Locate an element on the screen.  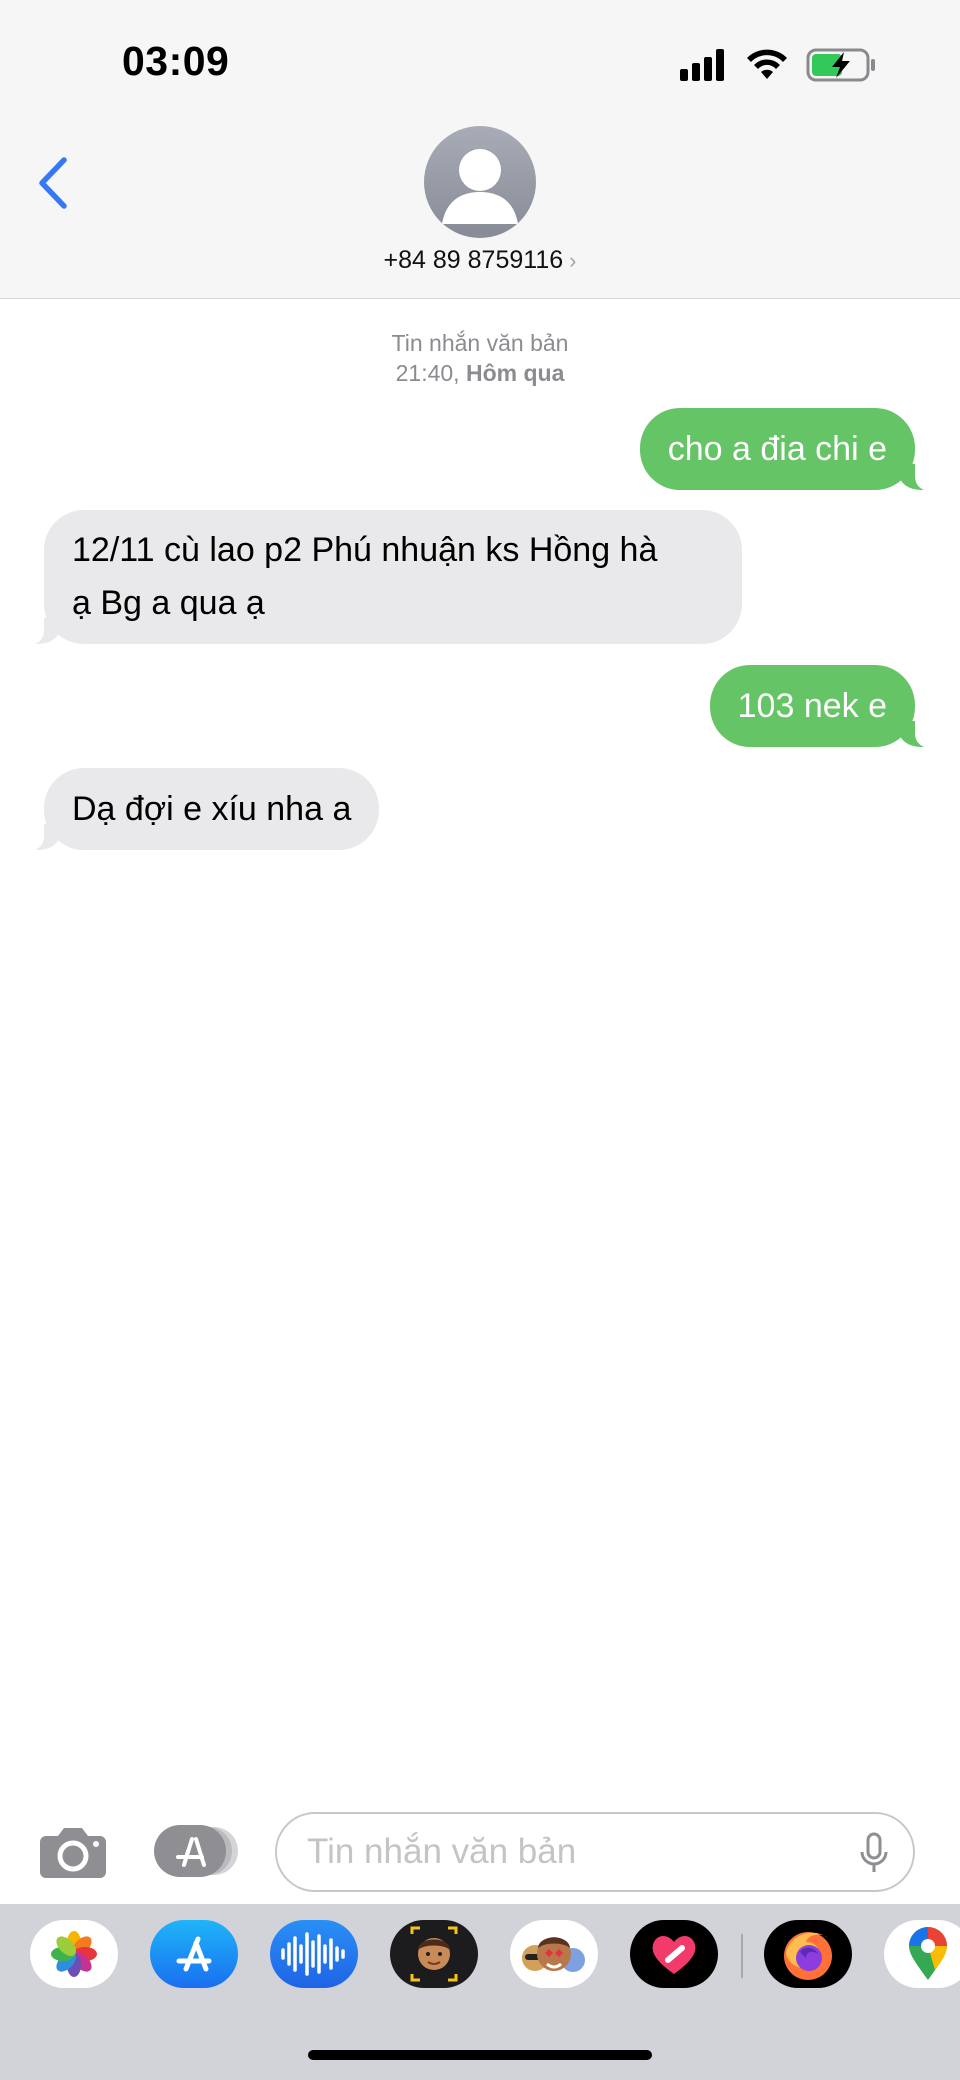
waveform-icon is located at coordinates (313, 1954).